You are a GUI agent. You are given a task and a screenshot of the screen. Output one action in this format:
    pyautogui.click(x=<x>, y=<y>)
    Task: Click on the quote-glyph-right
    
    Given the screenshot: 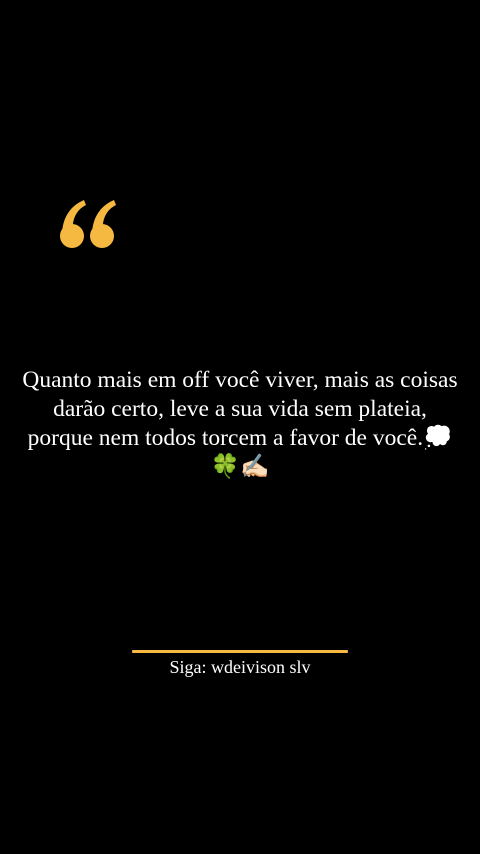 What is the action you would take?
    pyautogui.click(x=103, y=224)
    